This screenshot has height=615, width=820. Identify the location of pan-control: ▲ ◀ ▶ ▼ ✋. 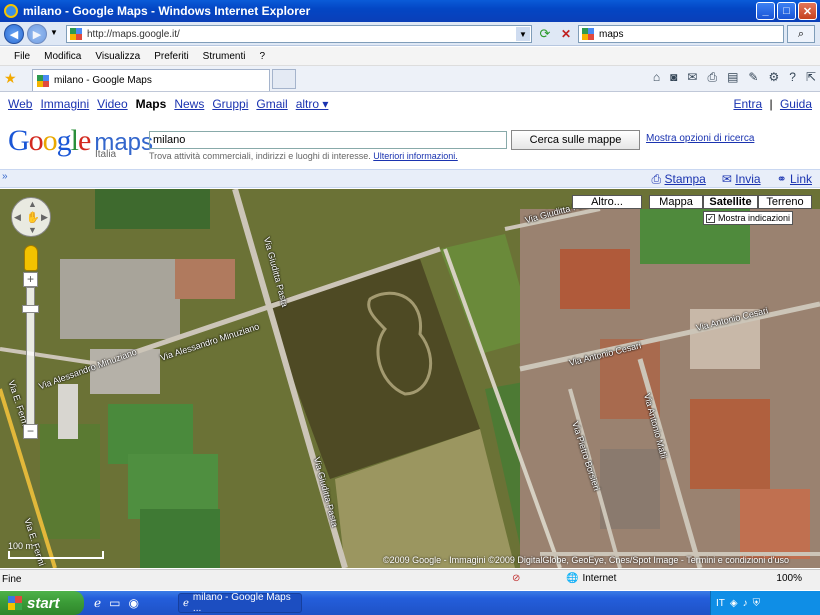
(31, 217).